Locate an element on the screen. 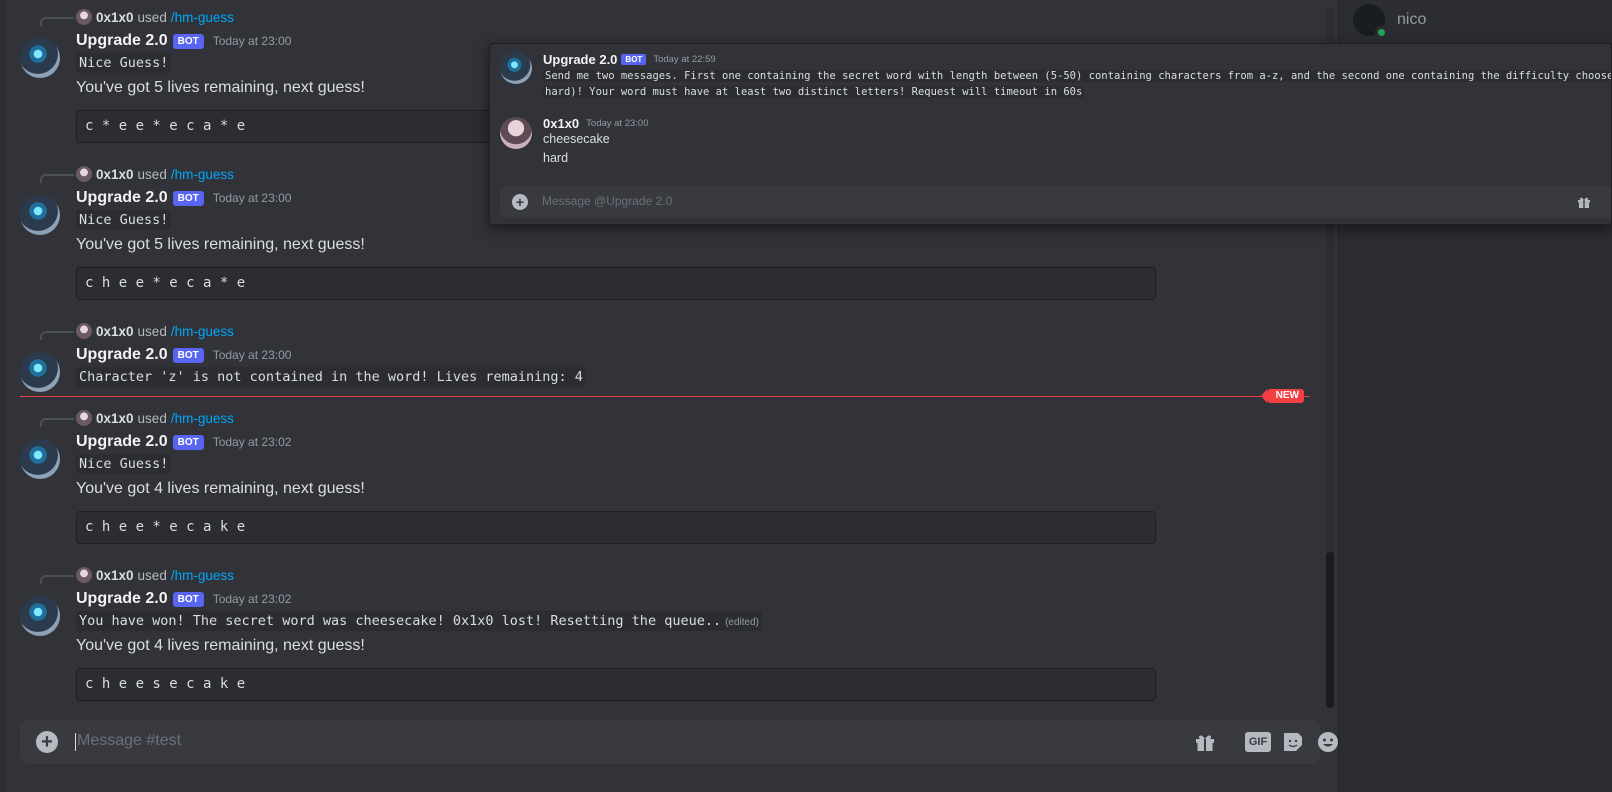  edited-marker: (edited) is located at coordinates (742, 622).